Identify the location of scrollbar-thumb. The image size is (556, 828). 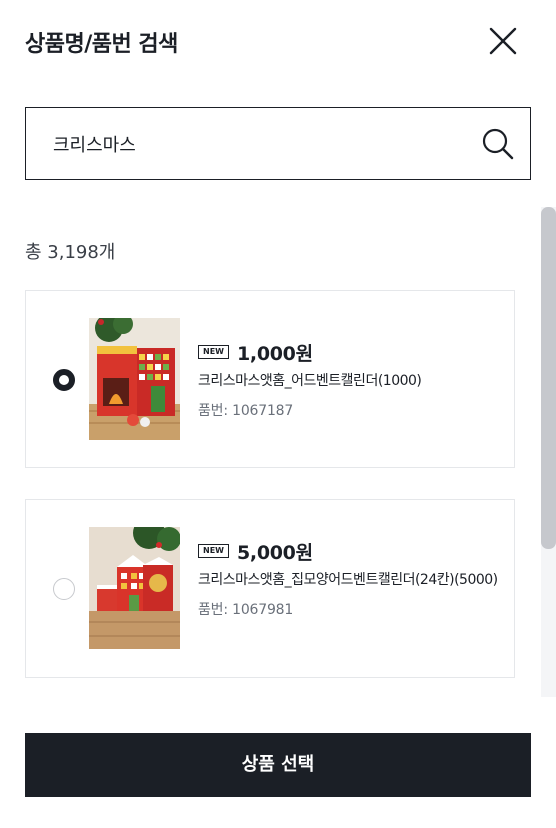
(548, 378).